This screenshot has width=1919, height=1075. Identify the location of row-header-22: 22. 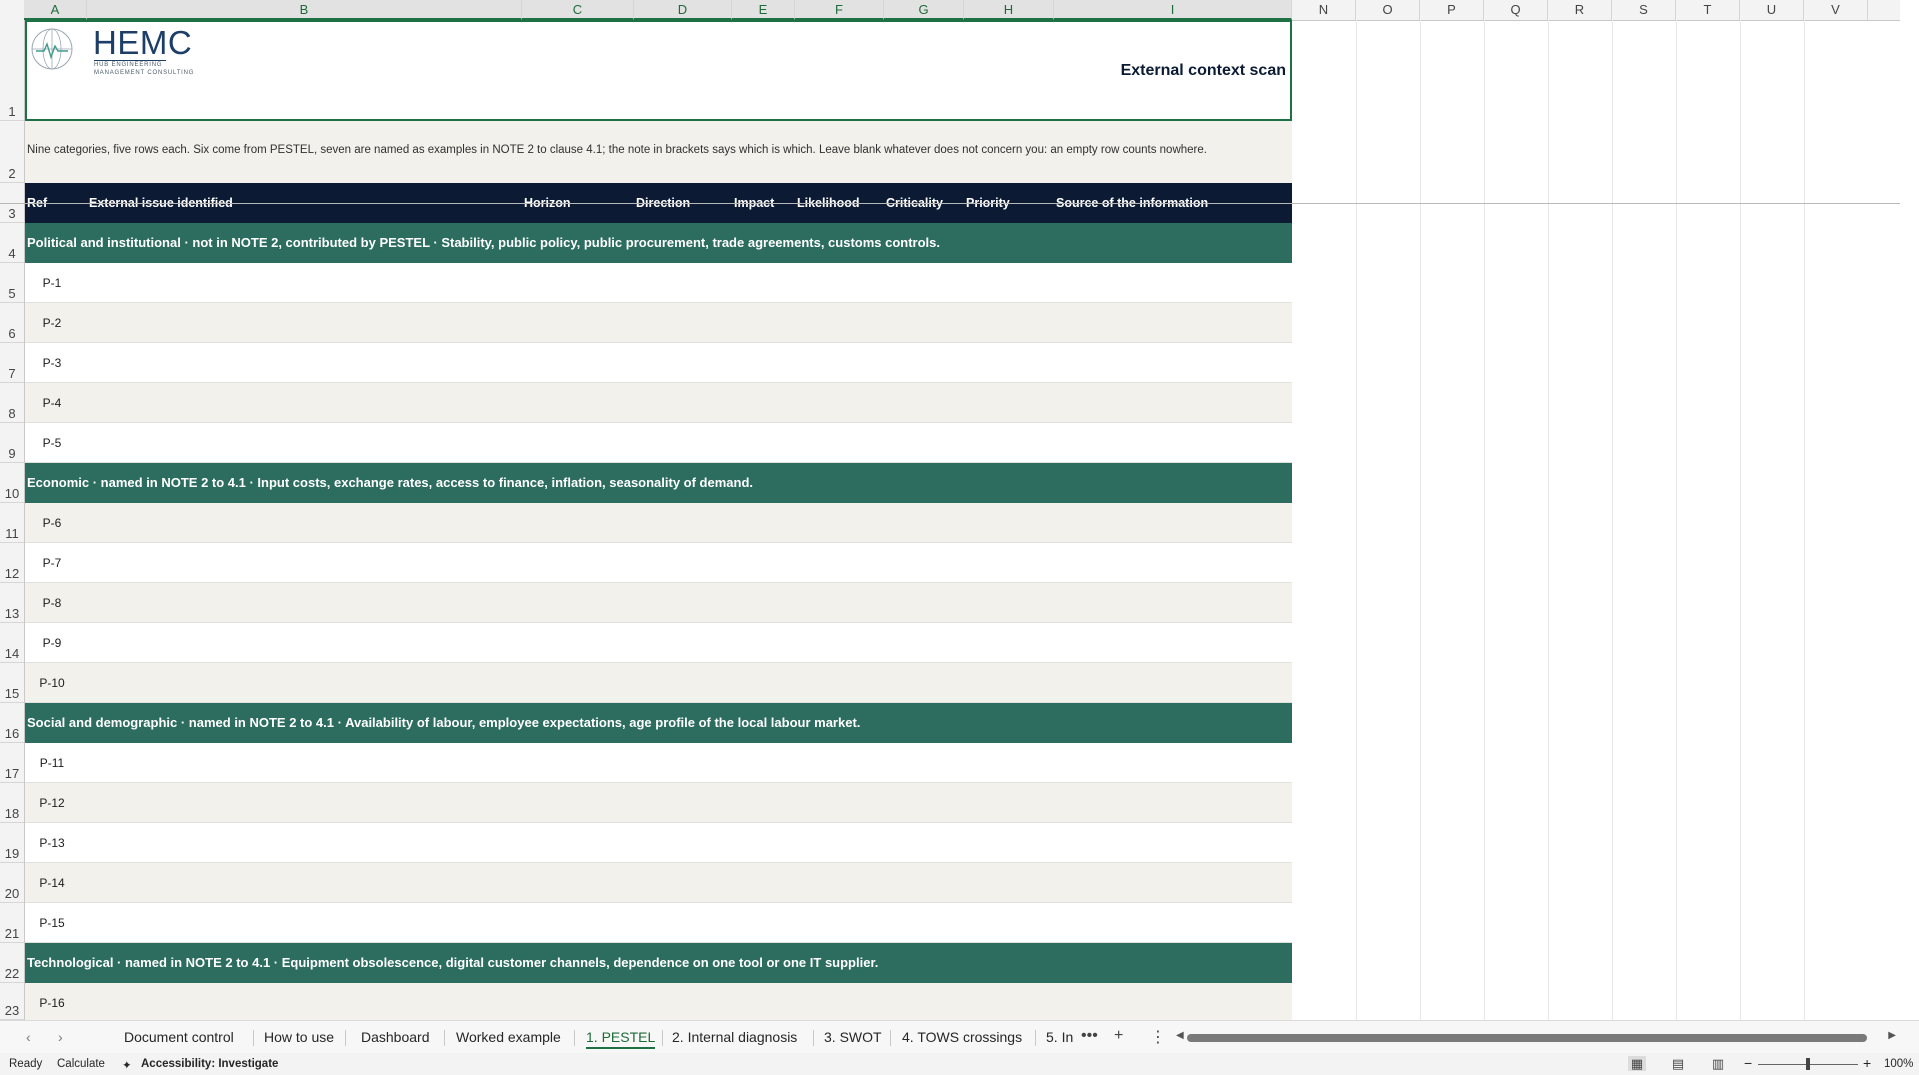
(12, 963).